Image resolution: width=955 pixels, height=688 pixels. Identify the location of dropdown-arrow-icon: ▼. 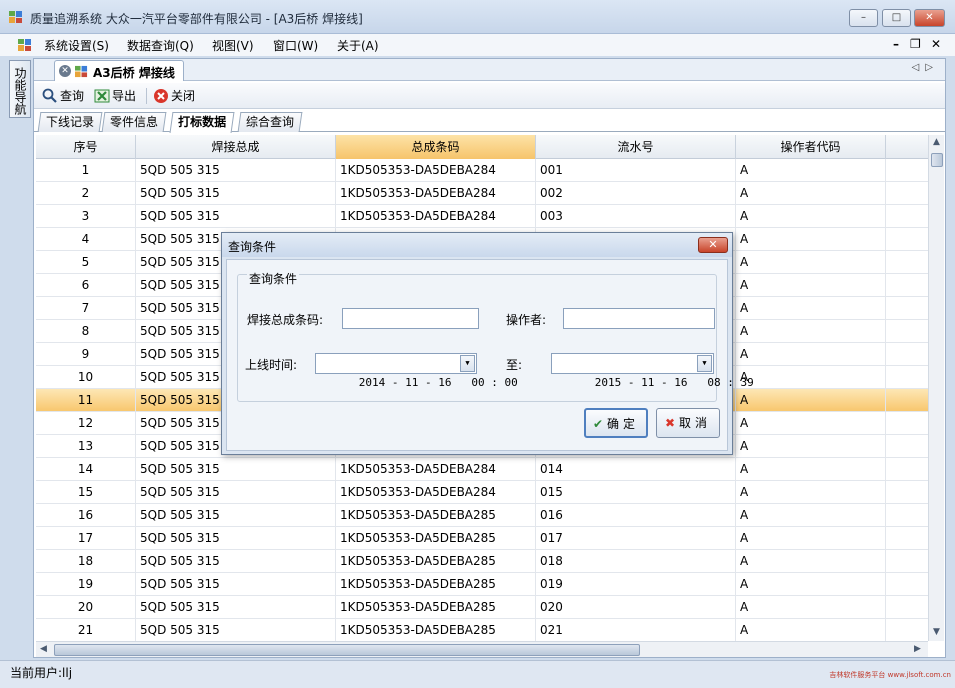
(467, 363).